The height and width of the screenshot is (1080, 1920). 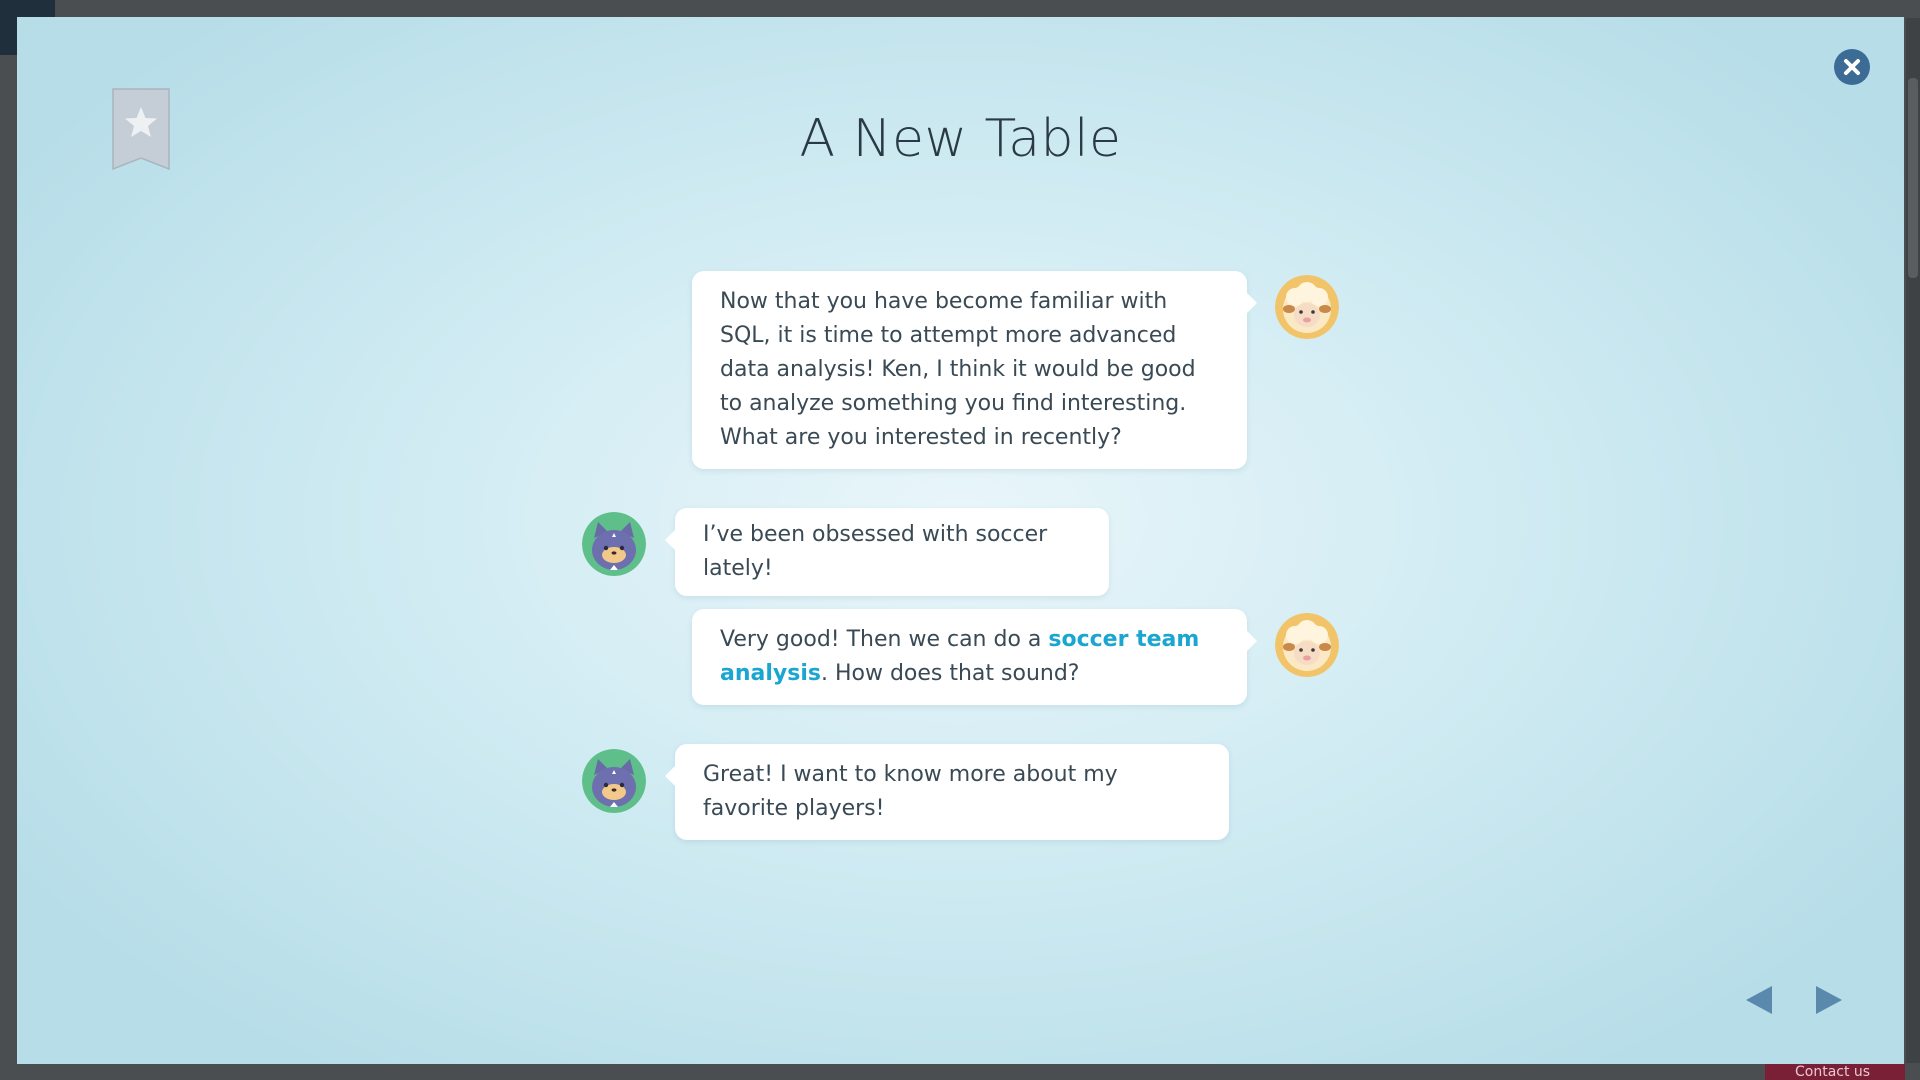 I want to click on message-bubble-cat: I’ve been obsessed with soccer lately!, so click(x=887, y=552).